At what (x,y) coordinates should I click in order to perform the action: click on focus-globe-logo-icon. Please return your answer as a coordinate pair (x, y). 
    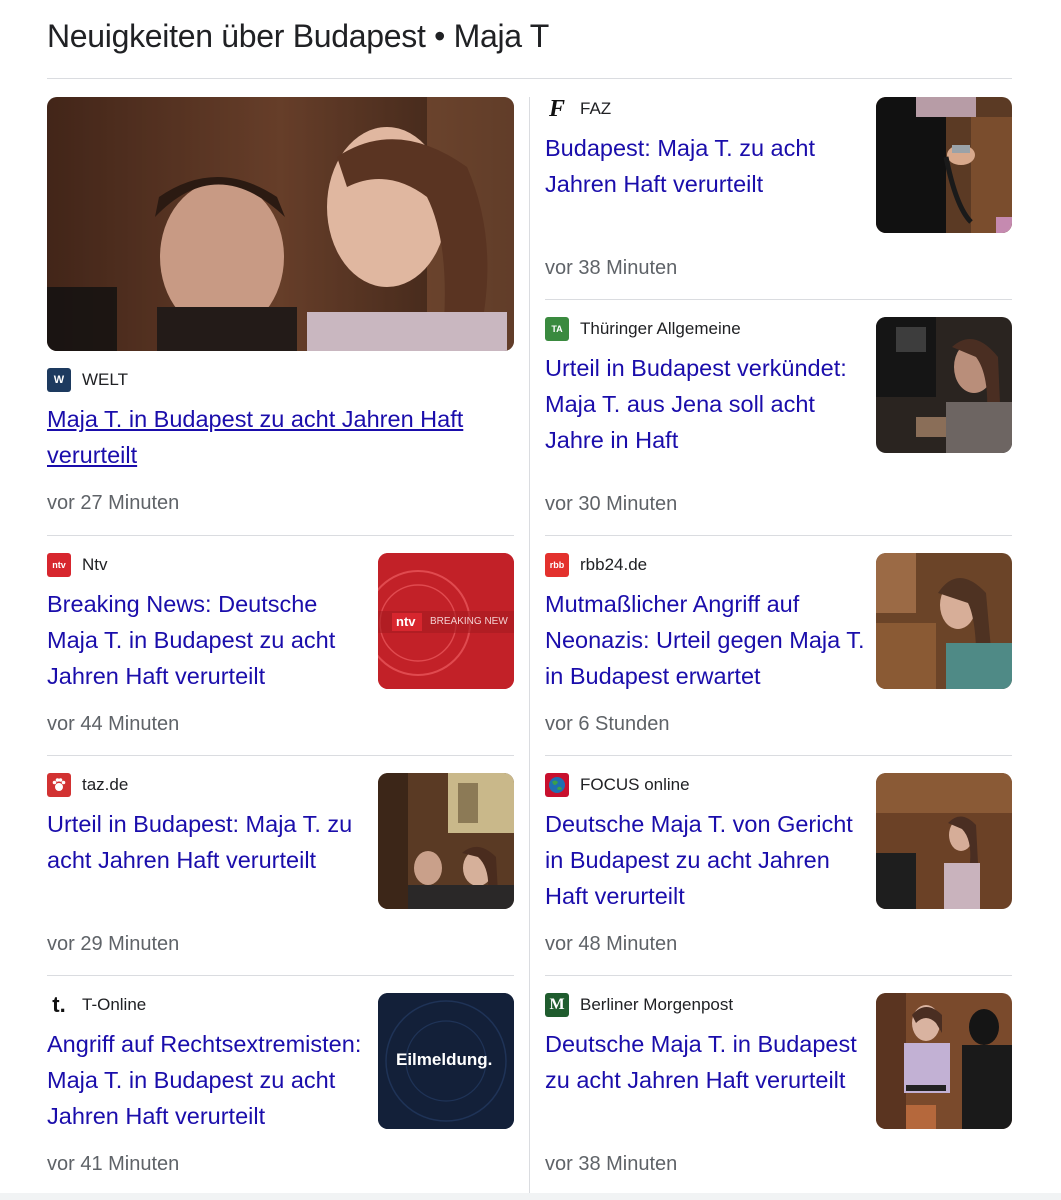
    Looking at the image, I should click on (557, 785).